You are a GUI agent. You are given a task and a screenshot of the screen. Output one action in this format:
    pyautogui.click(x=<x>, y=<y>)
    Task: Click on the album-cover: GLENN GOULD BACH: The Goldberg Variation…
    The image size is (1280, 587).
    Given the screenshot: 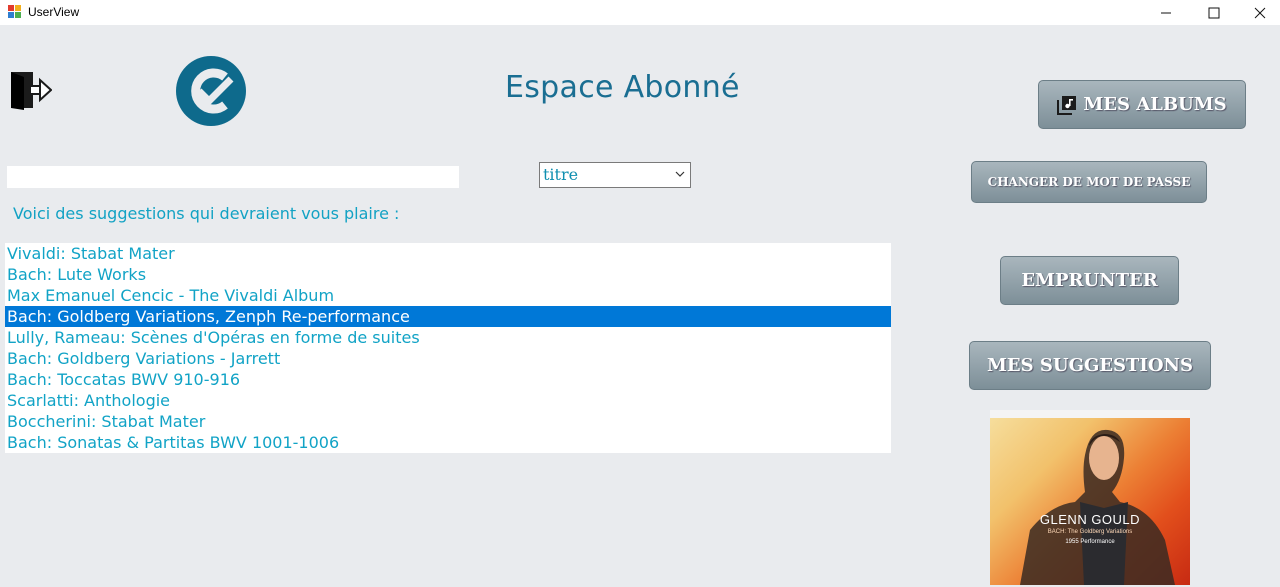 What is the action you would take?
    pyautogui.click(x=1090, y=497)
    